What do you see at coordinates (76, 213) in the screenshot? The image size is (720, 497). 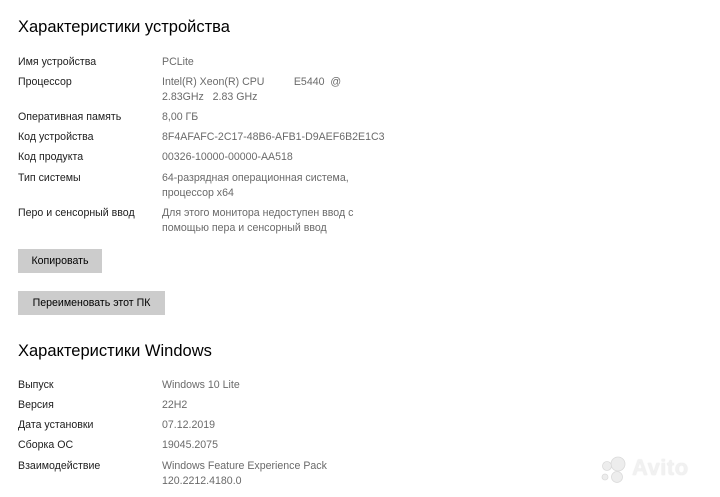 I see `spec-label: Перо и сенсорный ввод` at bounding box center [76, 213].